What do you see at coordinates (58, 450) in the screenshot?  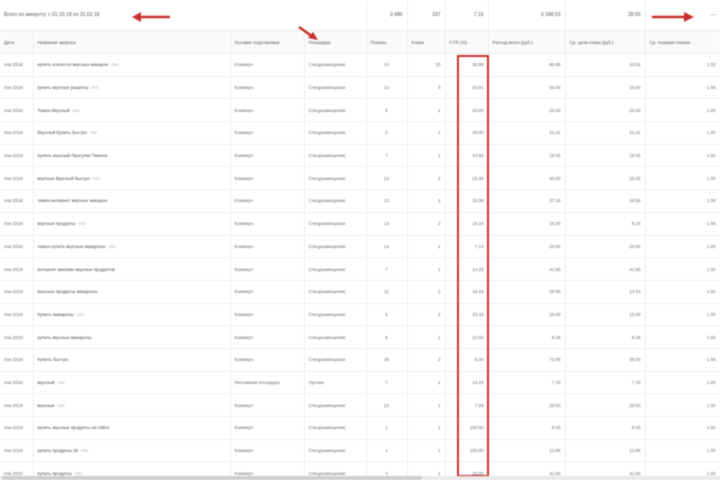 I see `keyword-text: купить продукты 30` at bounding box center [58, 450].